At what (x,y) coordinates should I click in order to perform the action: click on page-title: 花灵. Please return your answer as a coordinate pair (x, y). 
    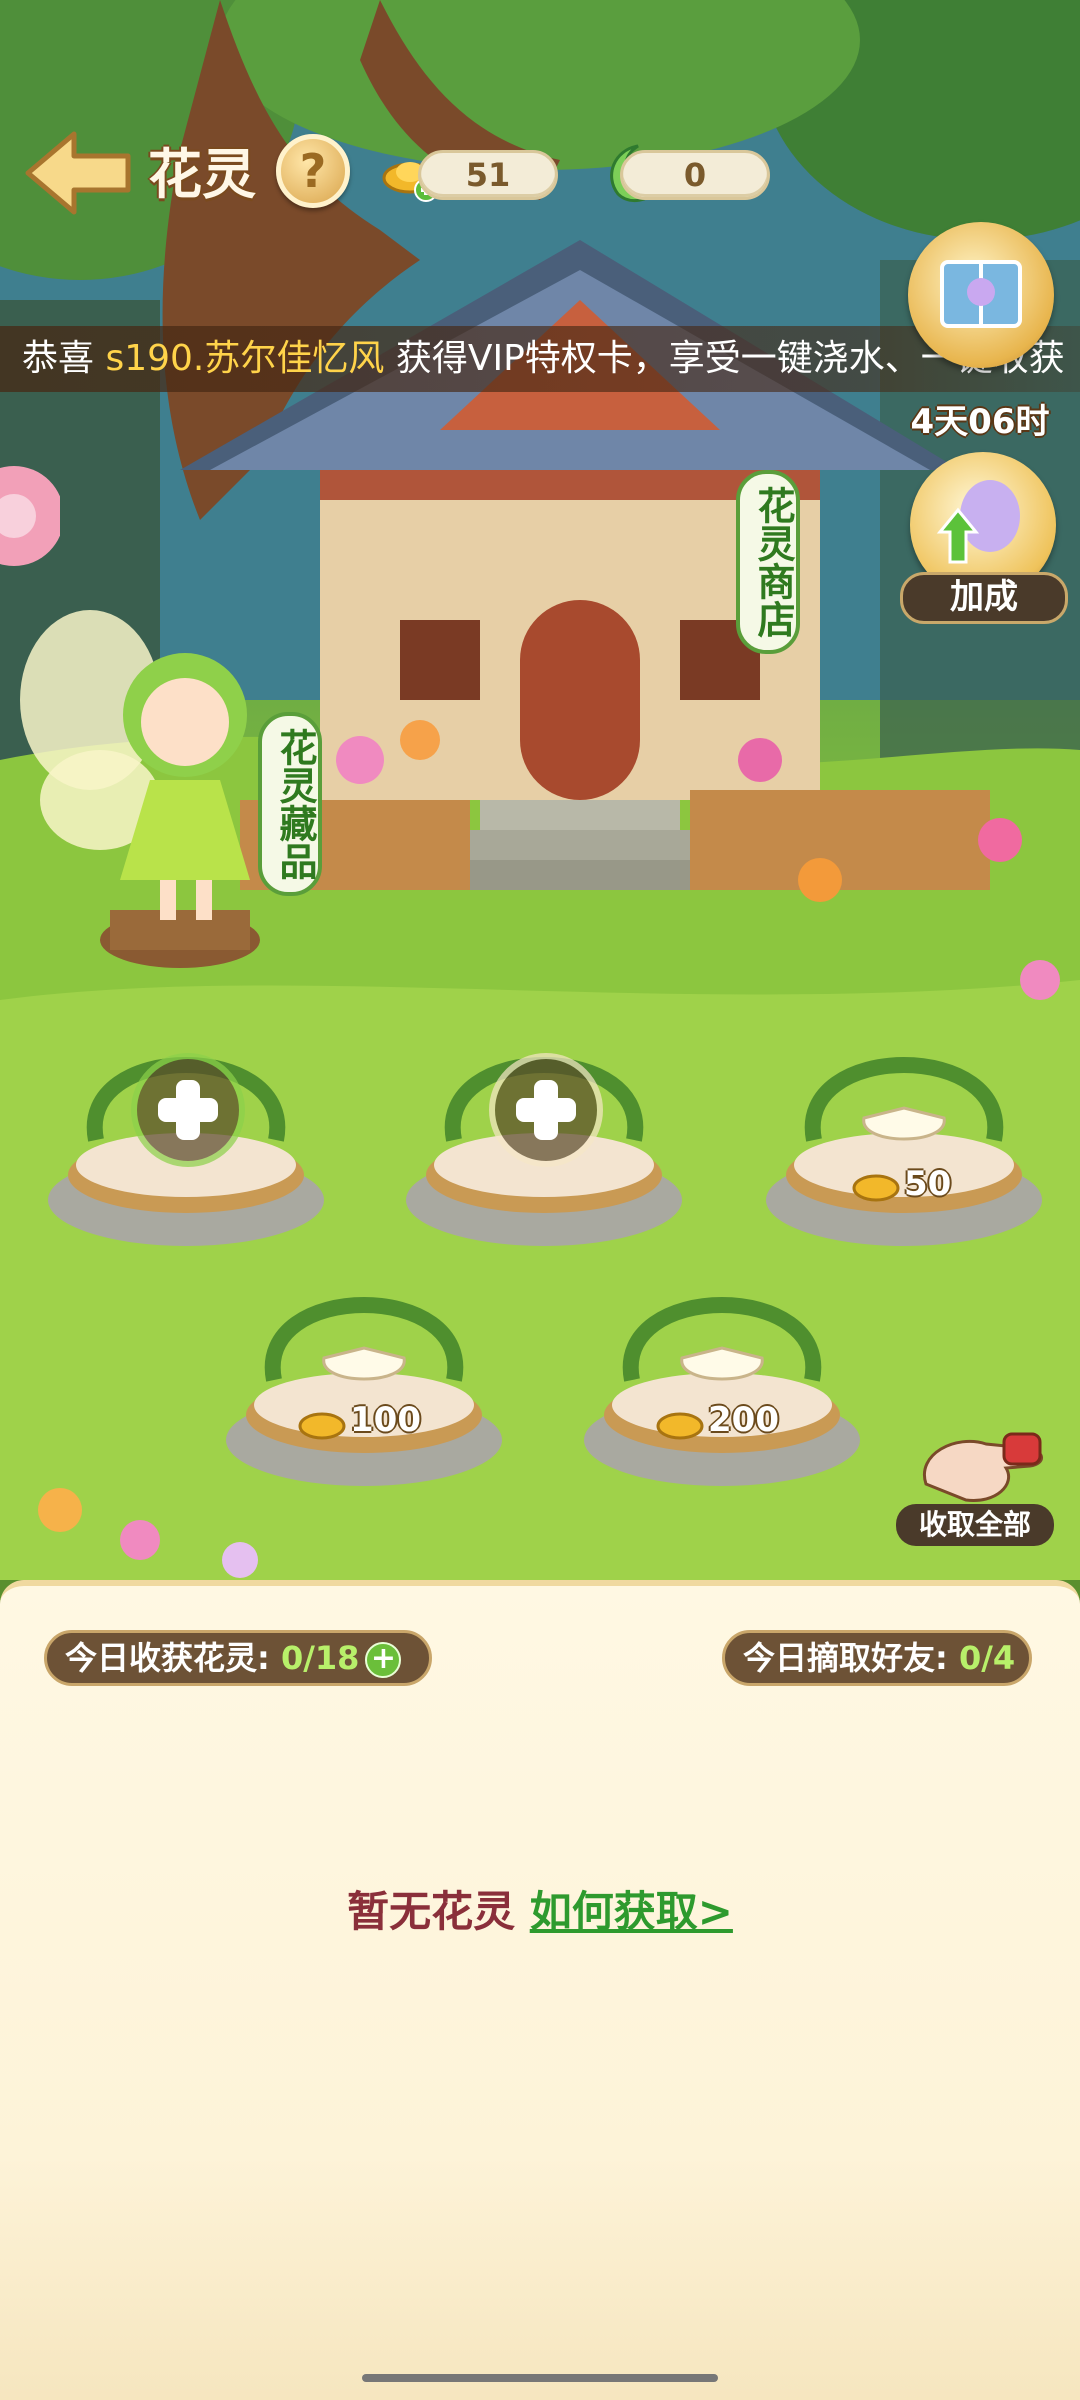
    Looking at the image, I should click on (202, 174).